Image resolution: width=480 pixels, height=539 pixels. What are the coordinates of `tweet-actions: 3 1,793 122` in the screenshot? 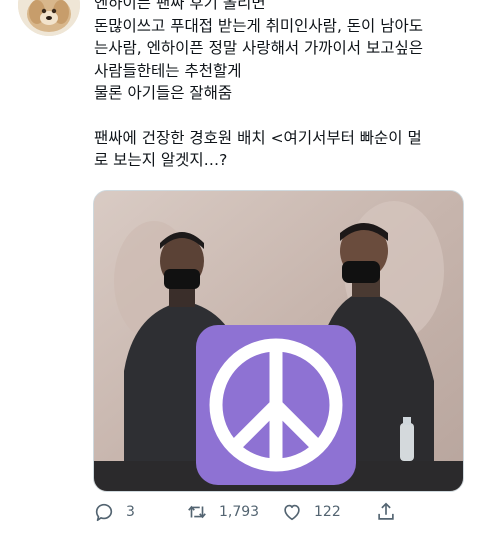 It's located at (278, 513).